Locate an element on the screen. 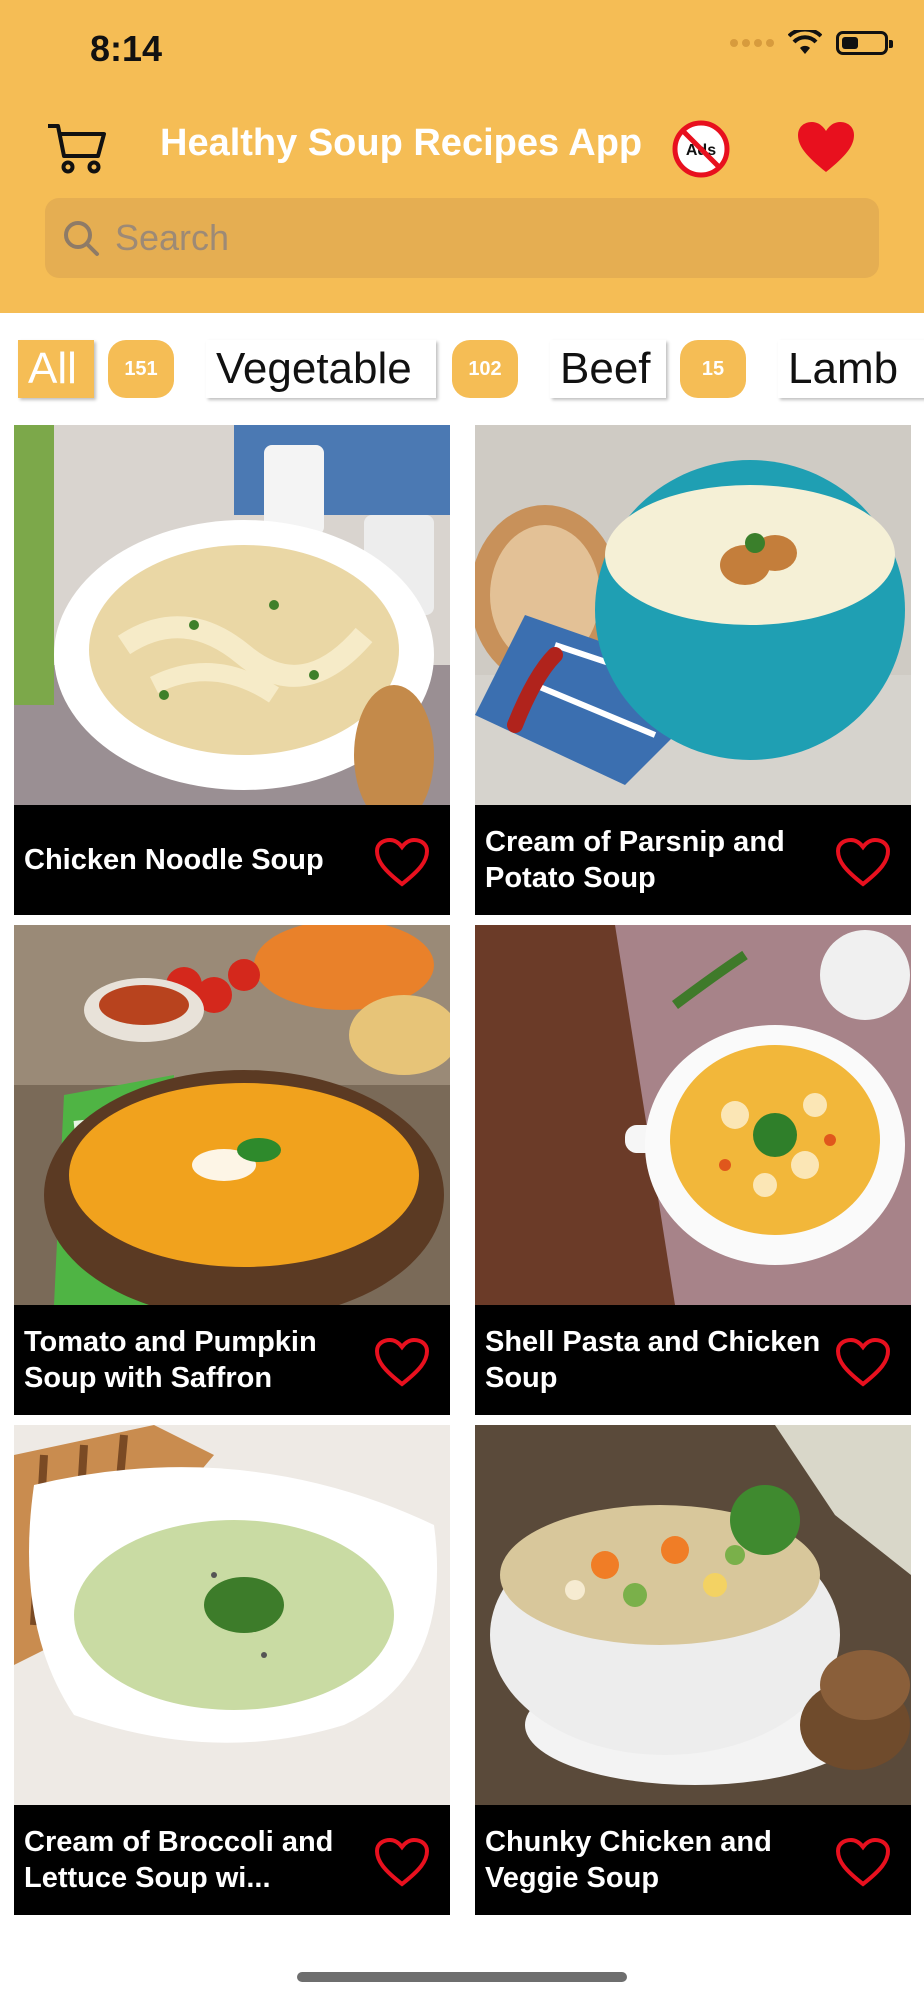 This screenshot has height=2000, width=924. recipe-card: Shell Pasta and Chicken Soup is located at coordinates (693, 1170).